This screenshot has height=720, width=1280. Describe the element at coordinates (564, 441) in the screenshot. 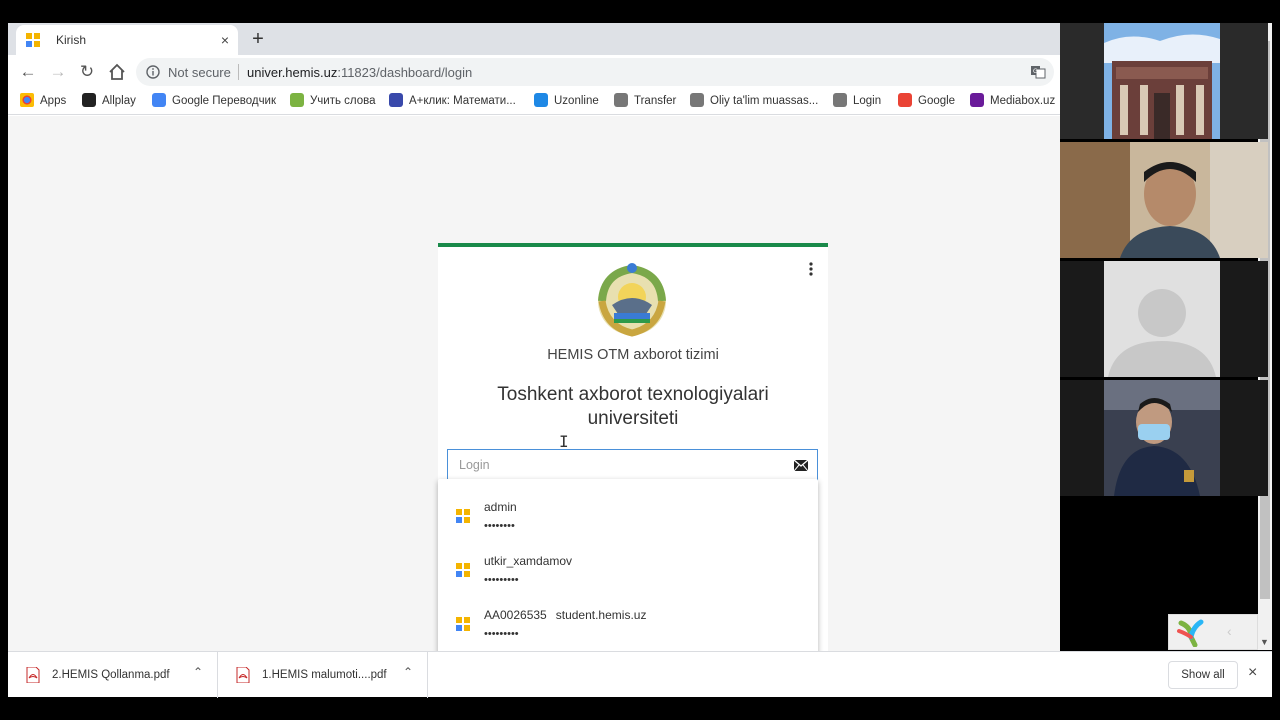

I see `text-cursor-icon: I` at that location.